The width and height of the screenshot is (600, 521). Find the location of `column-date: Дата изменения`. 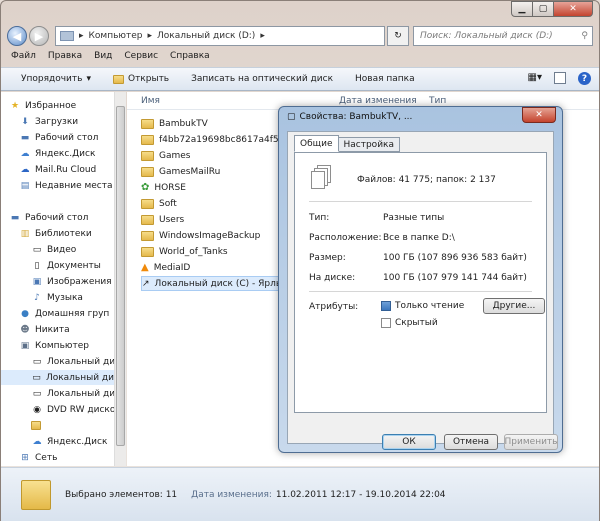

column-date: Дата изменения is located at coordinates (378, 101).